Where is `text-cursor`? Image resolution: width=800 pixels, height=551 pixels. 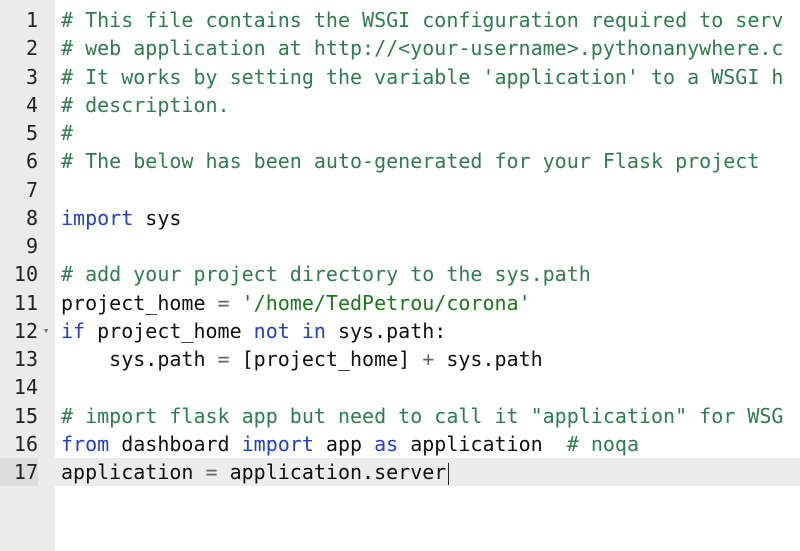 text-cursor is located at coordinates (449, 473).